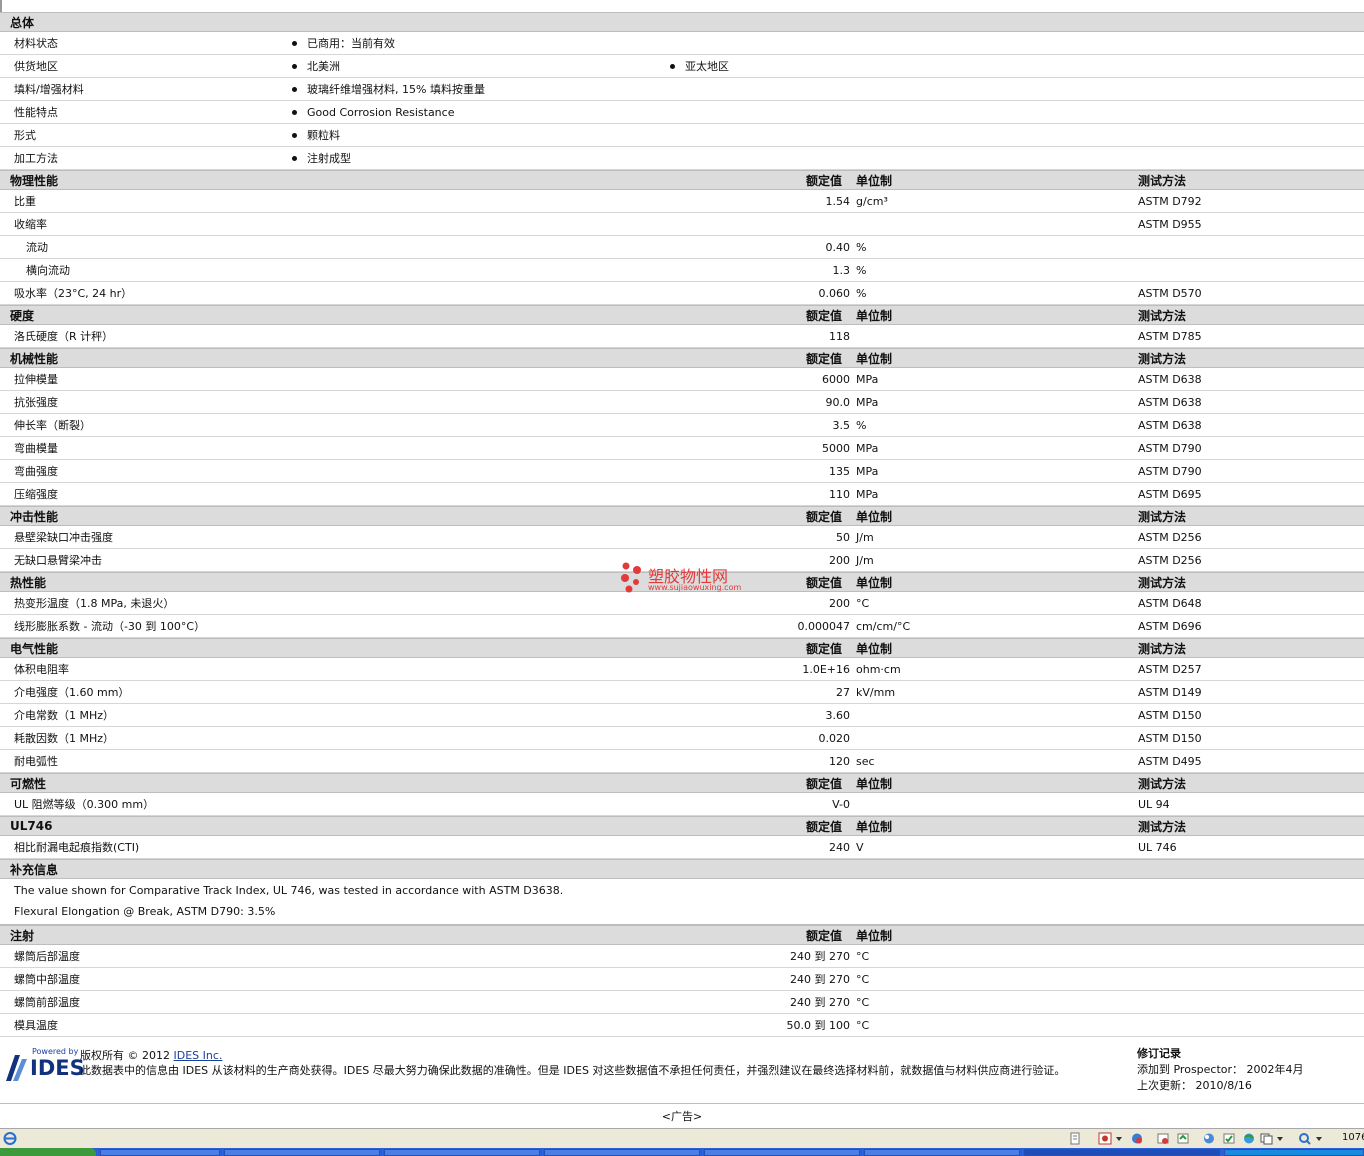  Describe the element at coordinates (1190, 1069) in the screenshot. I see `added-label: 添加到 Prospector：` at that location.